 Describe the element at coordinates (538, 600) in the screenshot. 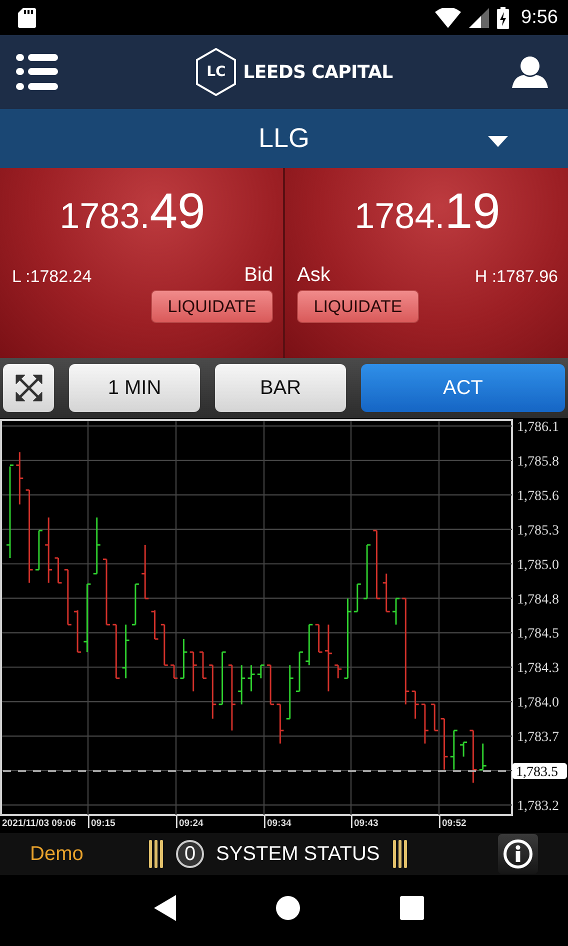

I see `axis-label: 1,784.8` at that location.